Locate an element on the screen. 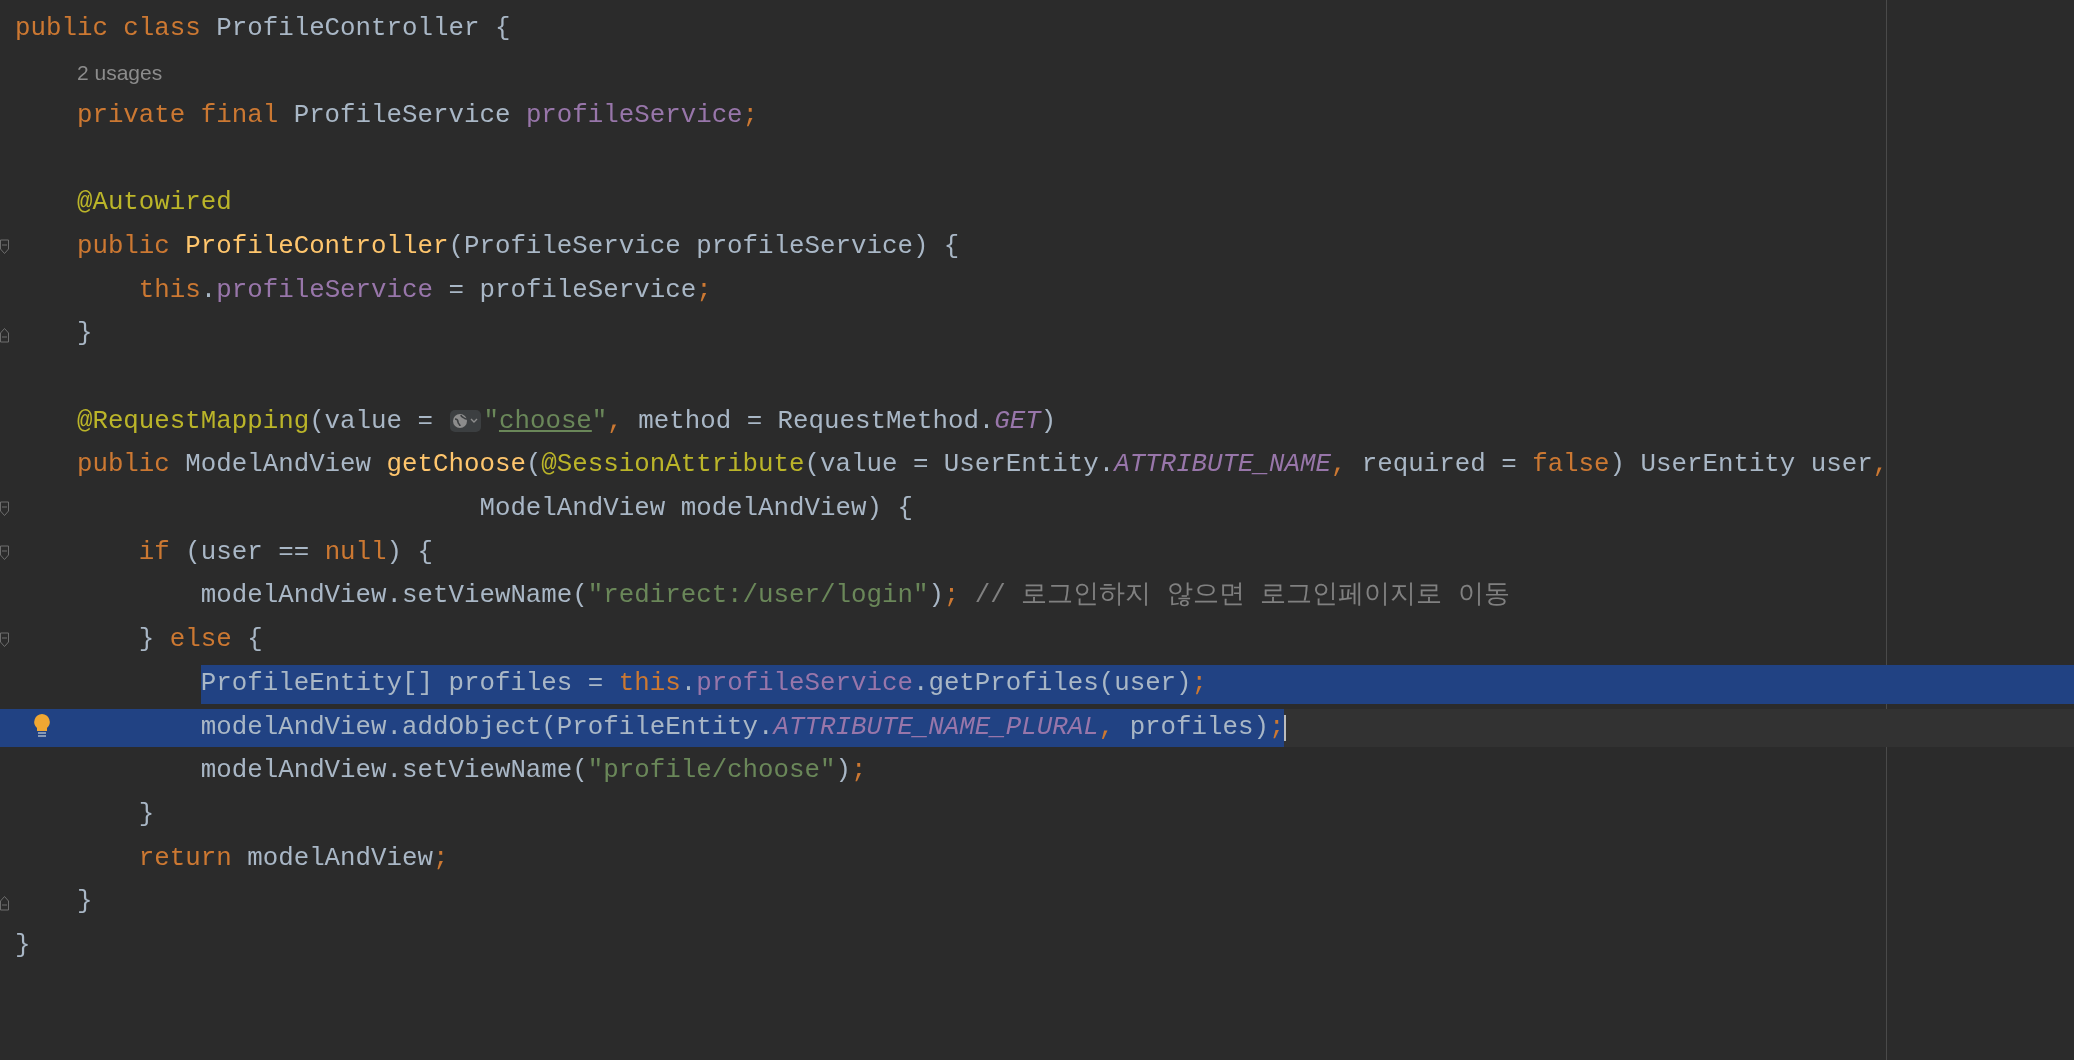 The height and width of the screenshot is (1060, 2074). code-line: this.profileService = profileService; is located at coordinates (425, 290).